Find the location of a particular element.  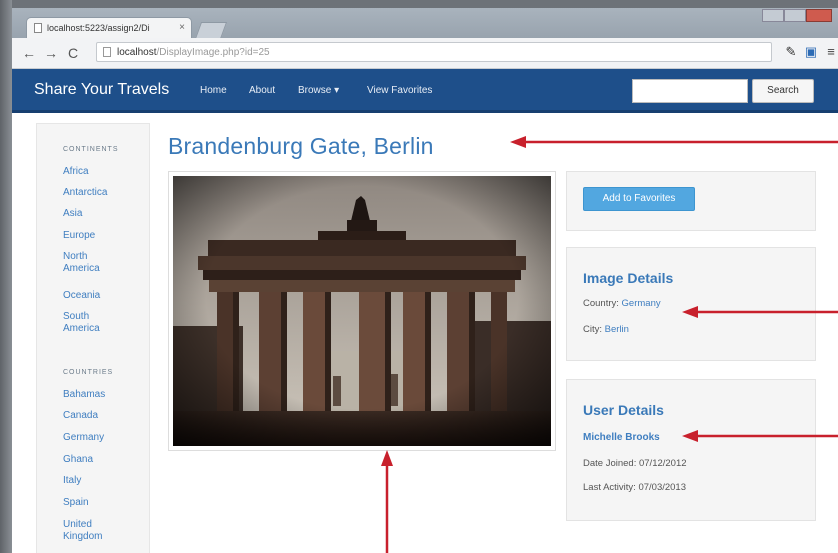

sidebar-item-europe: Europe is located at coordinates (103, 236).